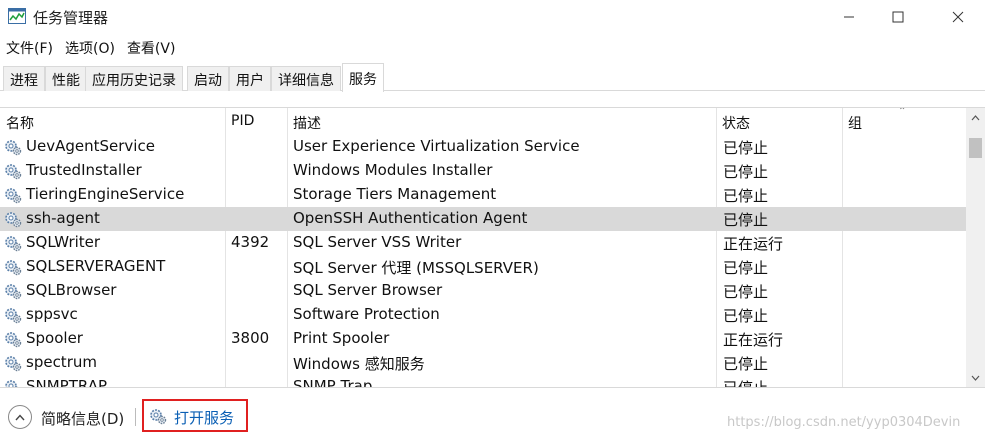 Image resolution: width=985 pixels, height=441 pixels. I want to click on service-name: SQLWriter, so click(63, 242).